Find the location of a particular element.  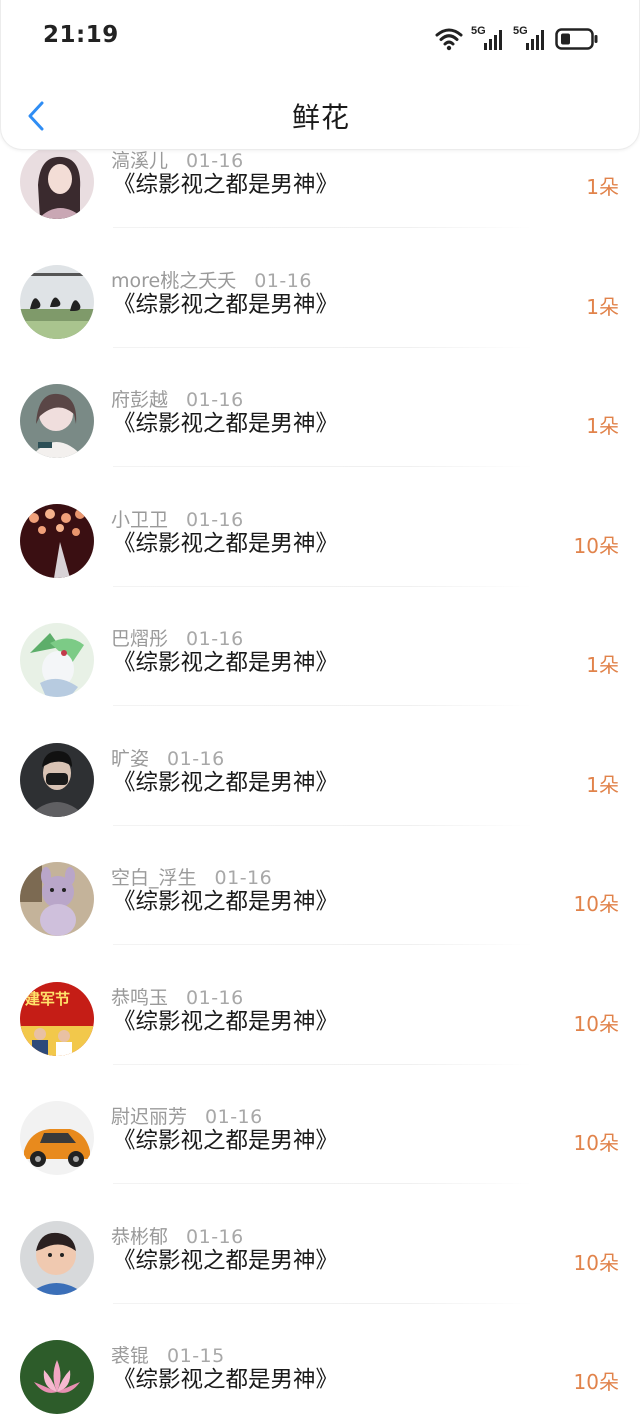

list-item: more桃之夭夭 01-16 《综影视之都是男神》 1朵 is located at coordinates (320, 324).